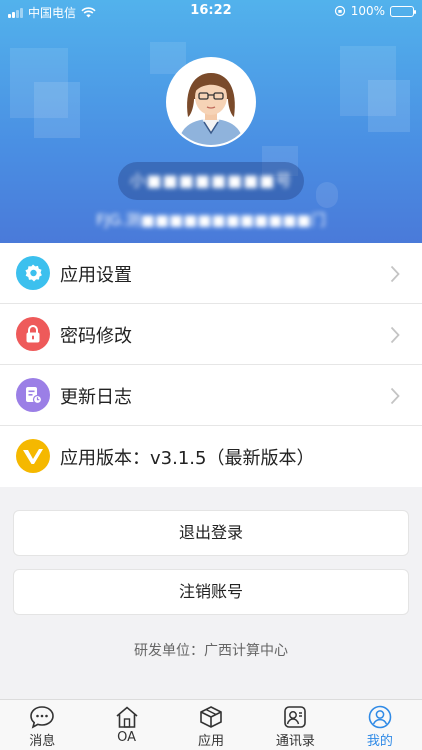 The image size is (422, 750). Describe the element at coordinates (211, 273) in the screenshot. I see `menu-item-app-settings: 应用设置` at that location.